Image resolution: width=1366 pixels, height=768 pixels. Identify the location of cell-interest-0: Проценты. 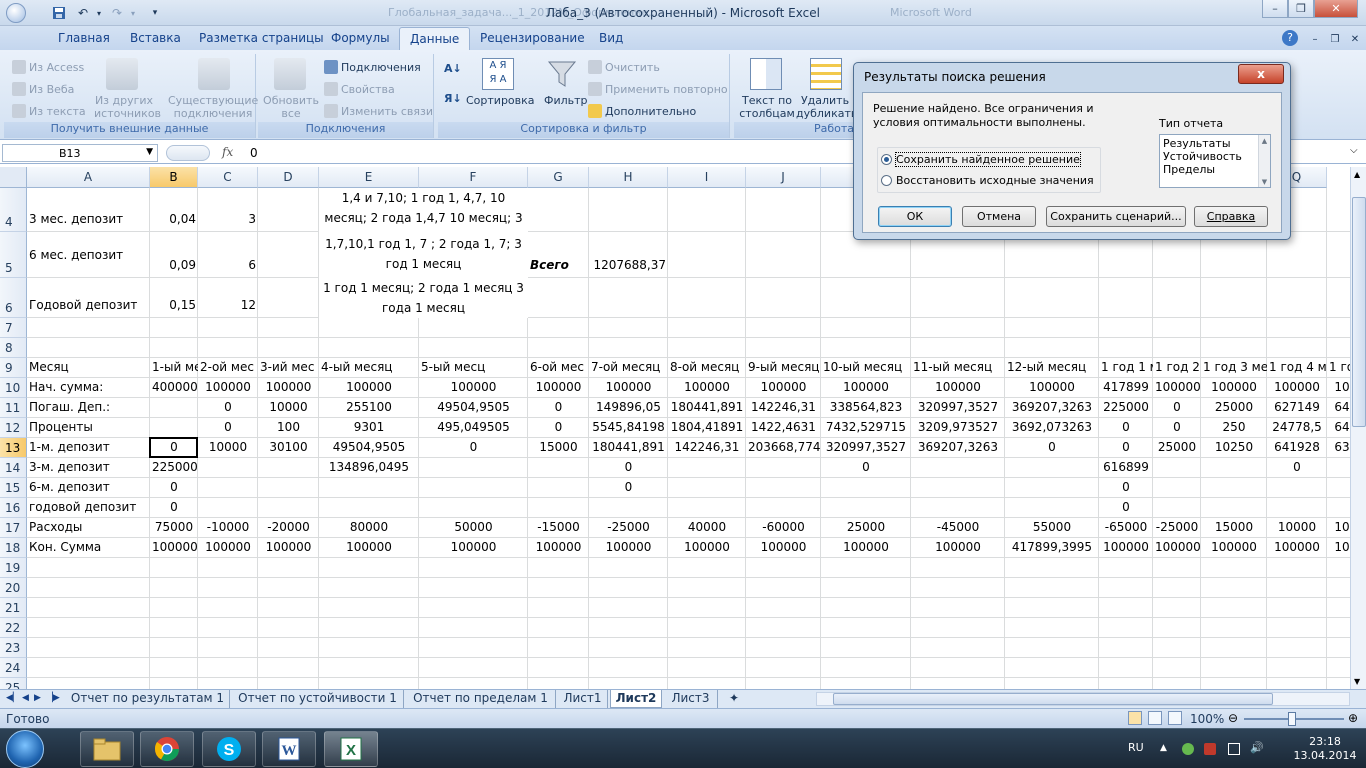
(88, 428).